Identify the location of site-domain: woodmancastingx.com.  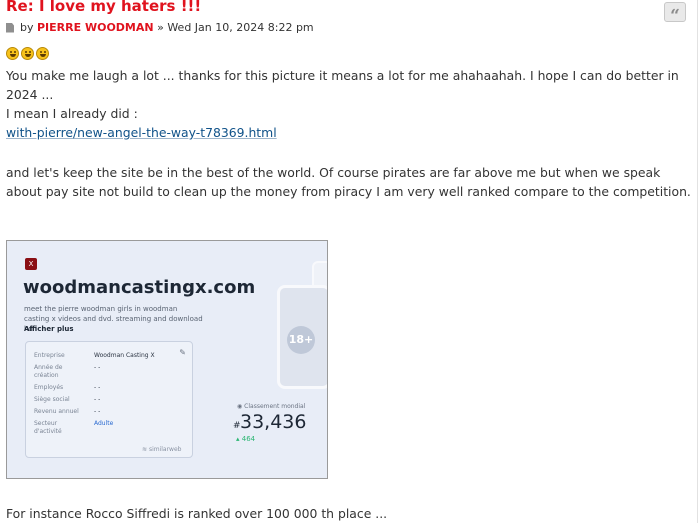
(139, 287).